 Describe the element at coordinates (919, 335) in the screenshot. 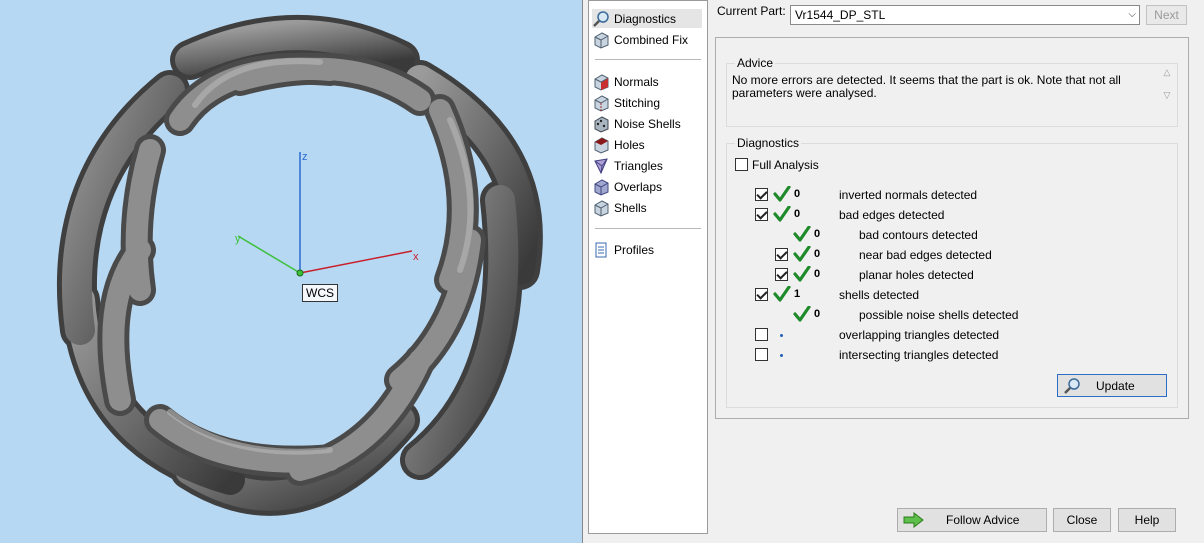

I see `diagnostic-label: overlapping triangles detected` at that location.